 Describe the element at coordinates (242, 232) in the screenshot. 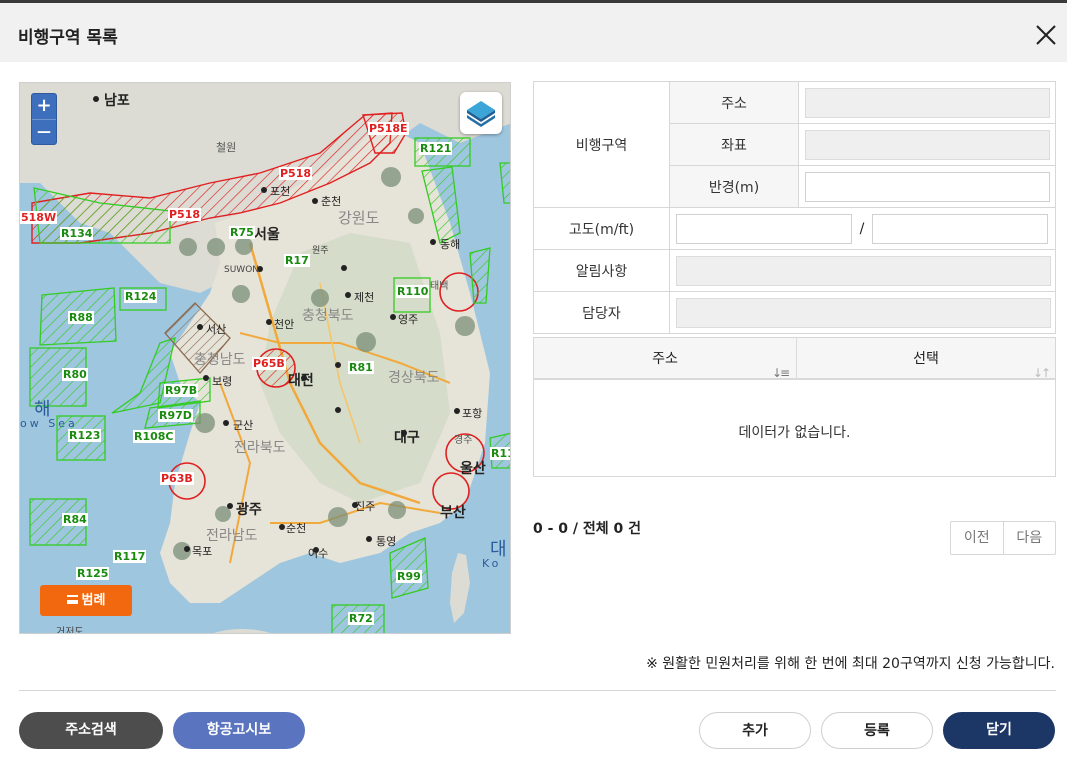

I see `zone-label-R75: R75` at that location.